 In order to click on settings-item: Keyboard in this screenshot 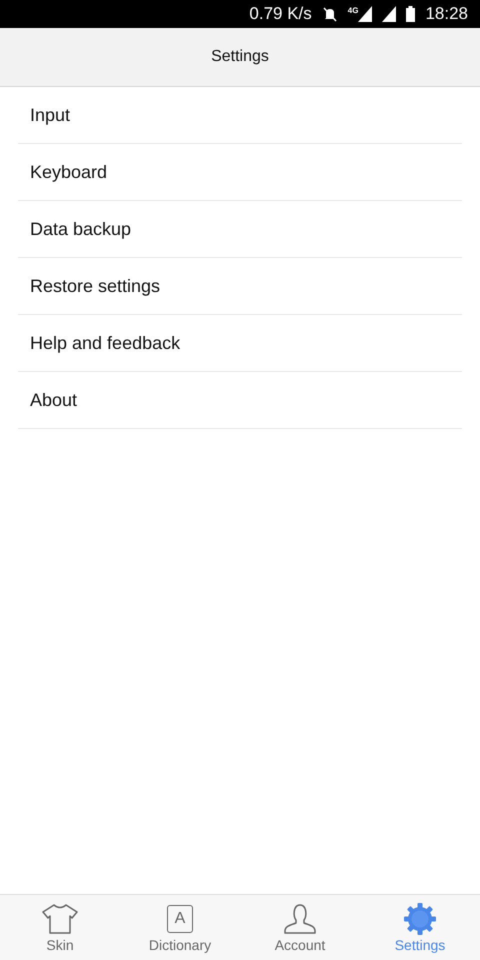, I will do `click(240, 172)`.